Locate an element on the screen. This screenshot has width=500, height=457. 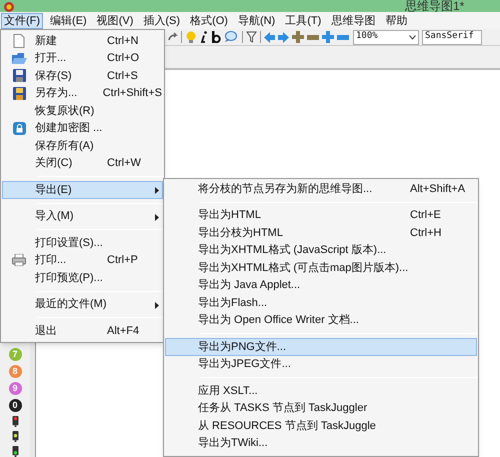
menu-item: 导出分枝为HTML Ctrl+H is located at coordinates (321, 233).